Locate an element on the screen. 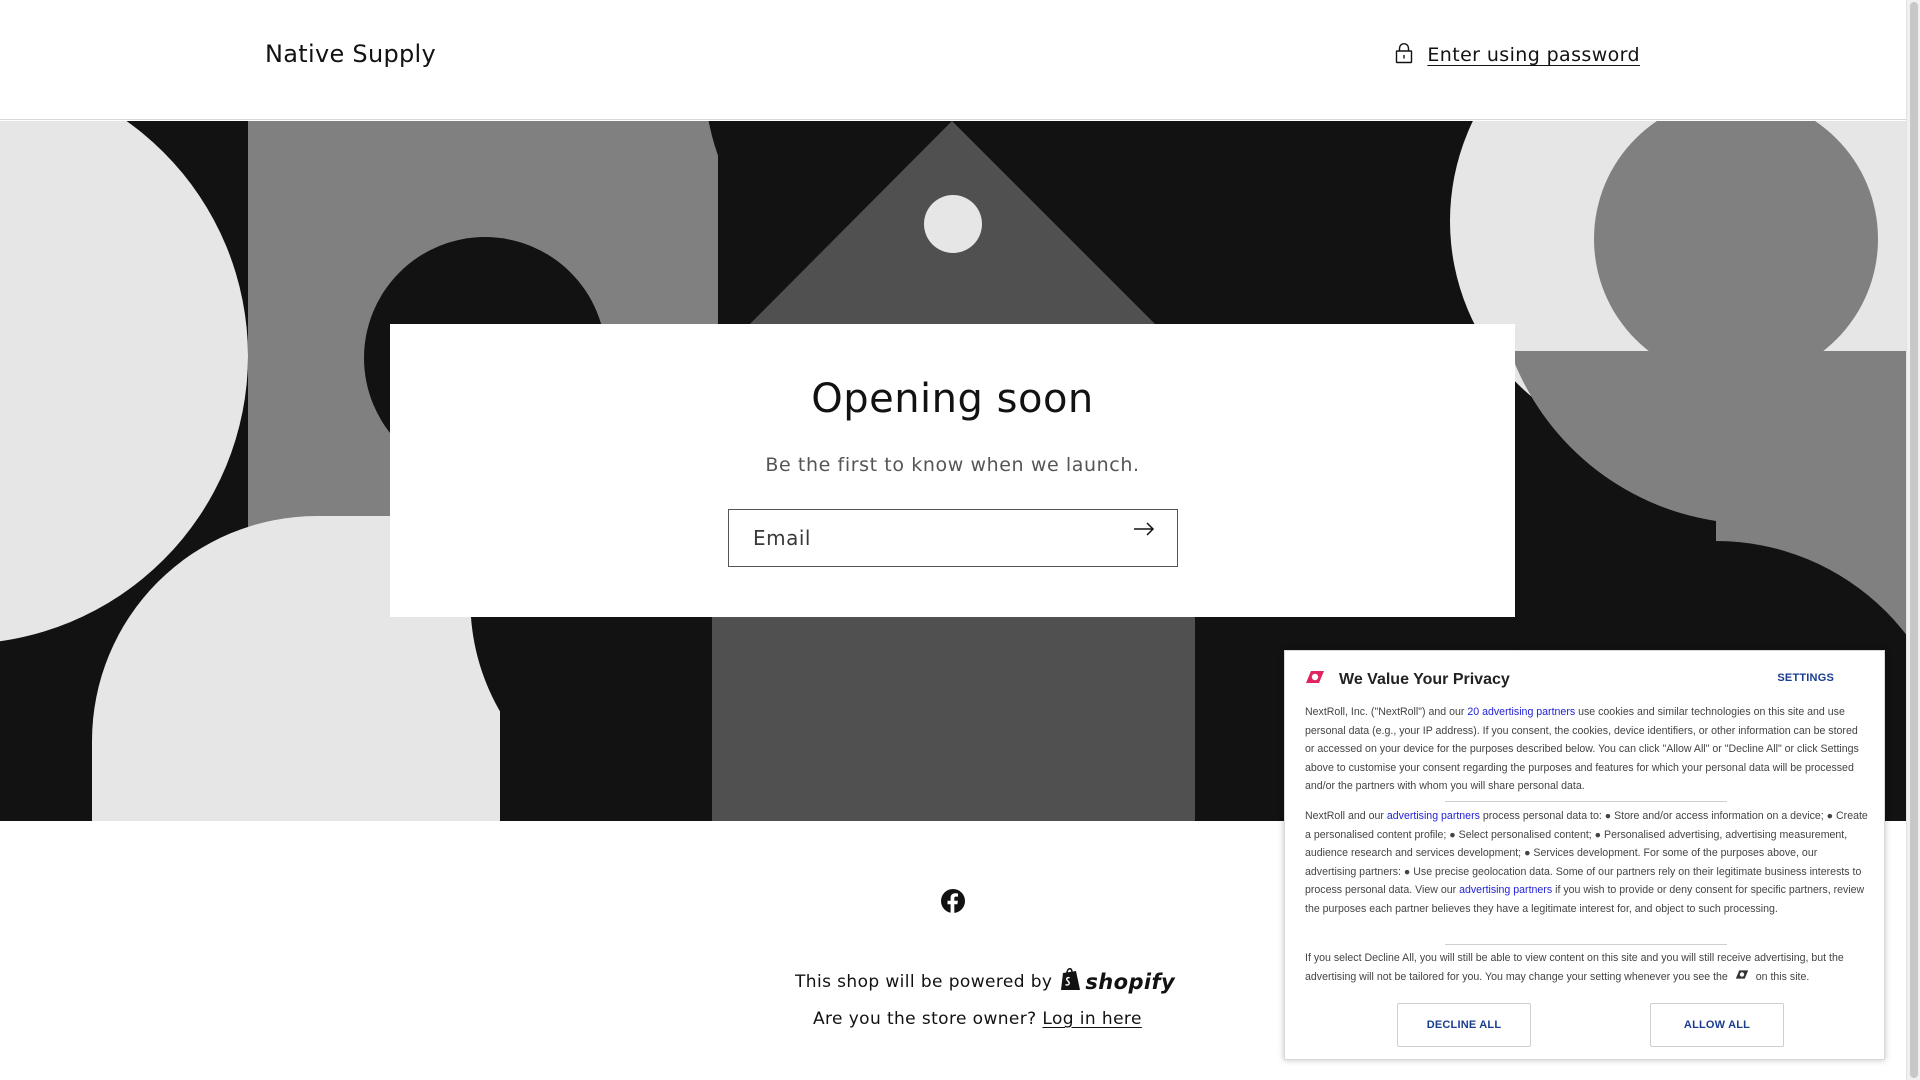 Image resolution: width=1920 pixels, height=1080 pixels. enter-password-label: Enter using password is located at coordinates (1533, 55).